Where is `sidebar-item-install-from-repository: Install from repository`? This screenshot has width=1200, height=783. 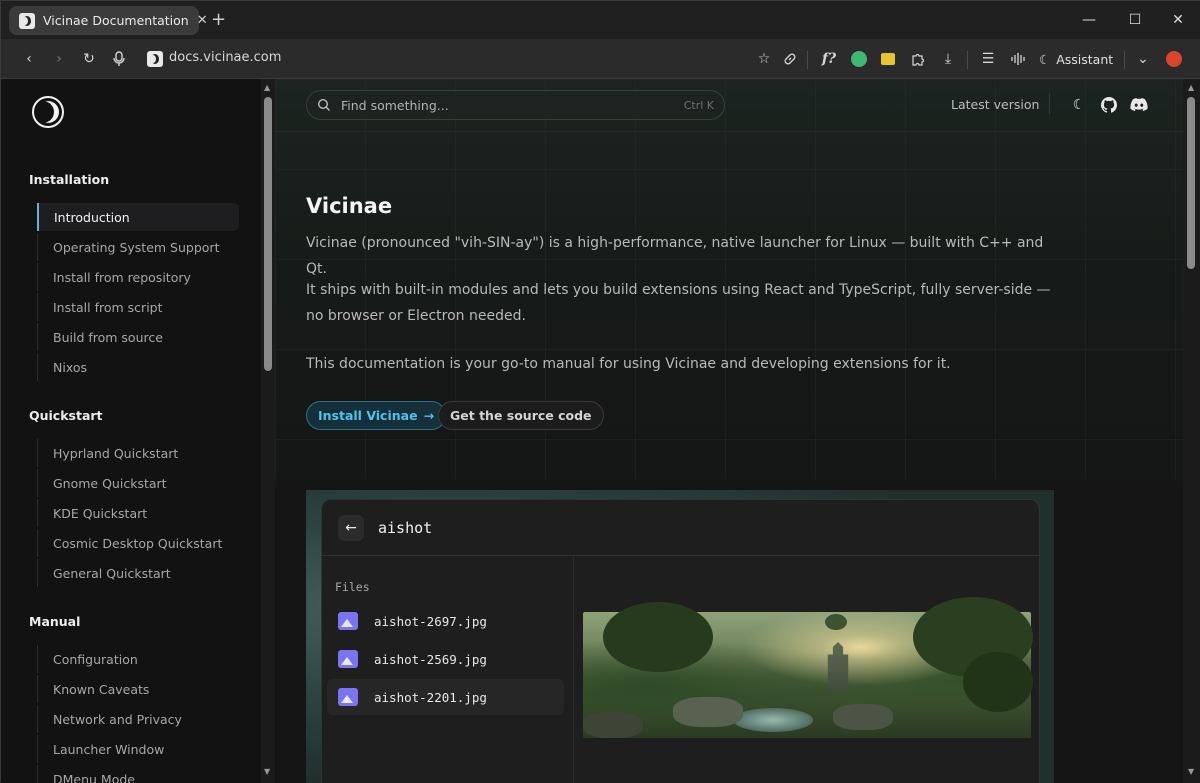 sidebar-item-install-from-repository: Install from repository is located at coordinates (138, 277).